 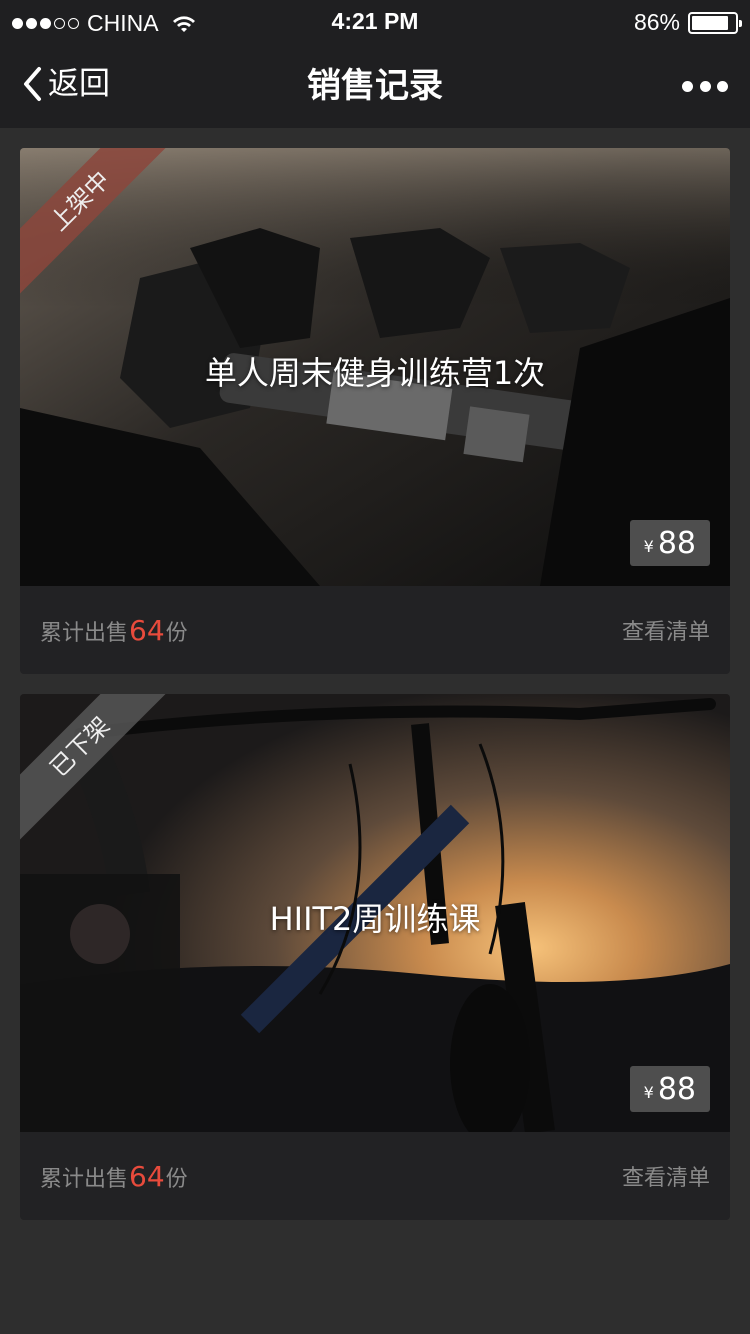 What do you see at coordinates (705, 86) in the screenshot?
I see `more-dots-icon` at bounding box center [705, 86].